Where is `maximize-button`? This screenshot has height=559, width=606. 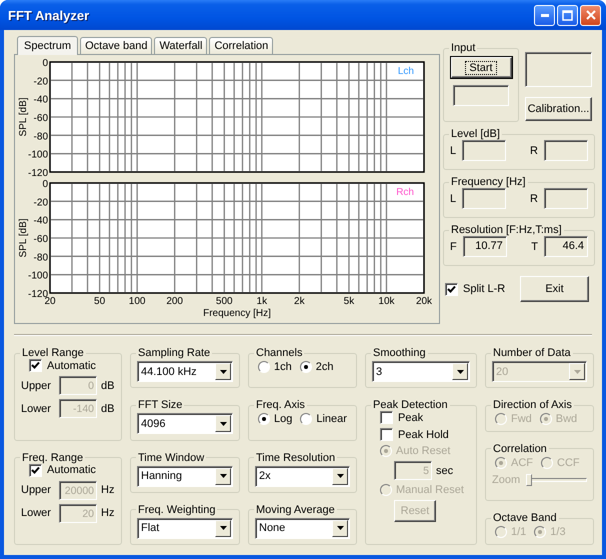
maximize-button is located at coordinates (567, 15).